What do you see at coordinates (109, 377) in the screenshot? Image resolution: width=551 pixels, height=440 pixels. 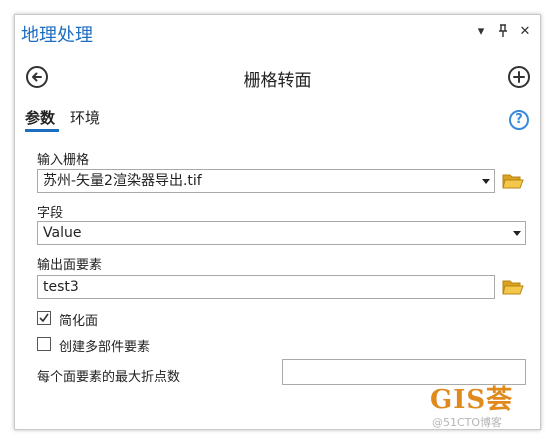 I see `max-vertices-label: 每个面要素的最大折点数` at bounding box center [109, 377].